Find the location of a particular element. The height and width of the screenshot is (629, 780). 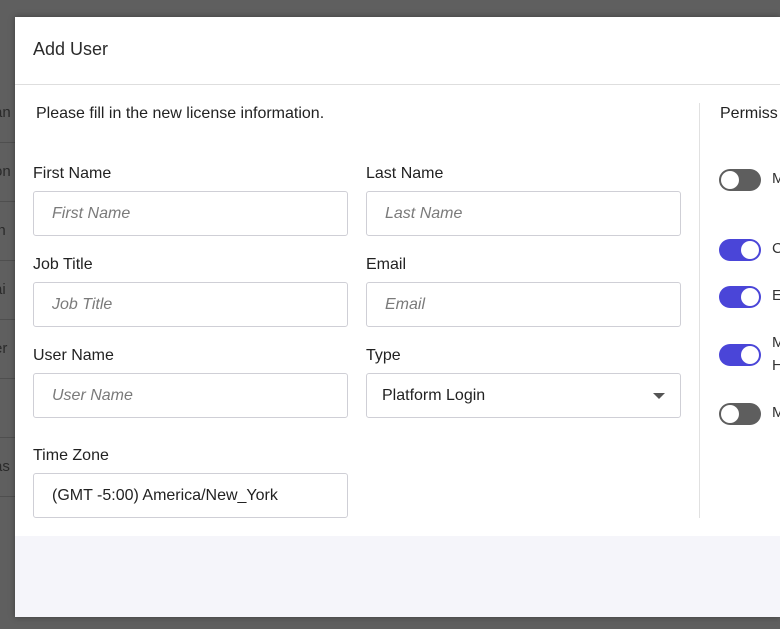

caret-down-icon is located at coordinates (659, 396).